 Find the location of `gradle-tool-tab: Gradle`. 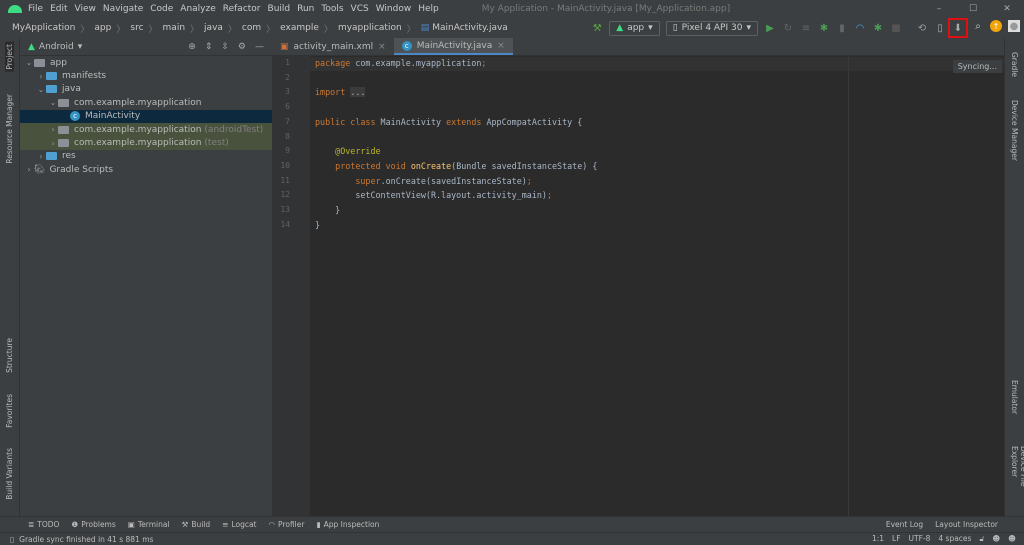

gradle-tool-tab: Gradle is located at coordinates (1014, 64).